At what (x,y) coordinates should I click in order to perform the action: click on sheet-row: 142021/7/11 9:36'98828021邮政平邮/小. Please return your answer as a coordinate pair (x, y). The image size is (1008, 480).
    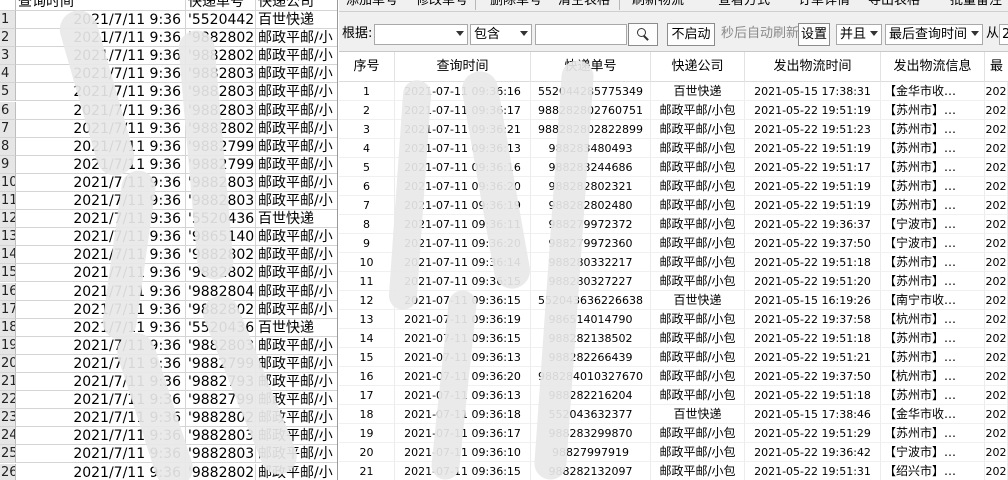
    Looking at the image, I should click on (168, 255).